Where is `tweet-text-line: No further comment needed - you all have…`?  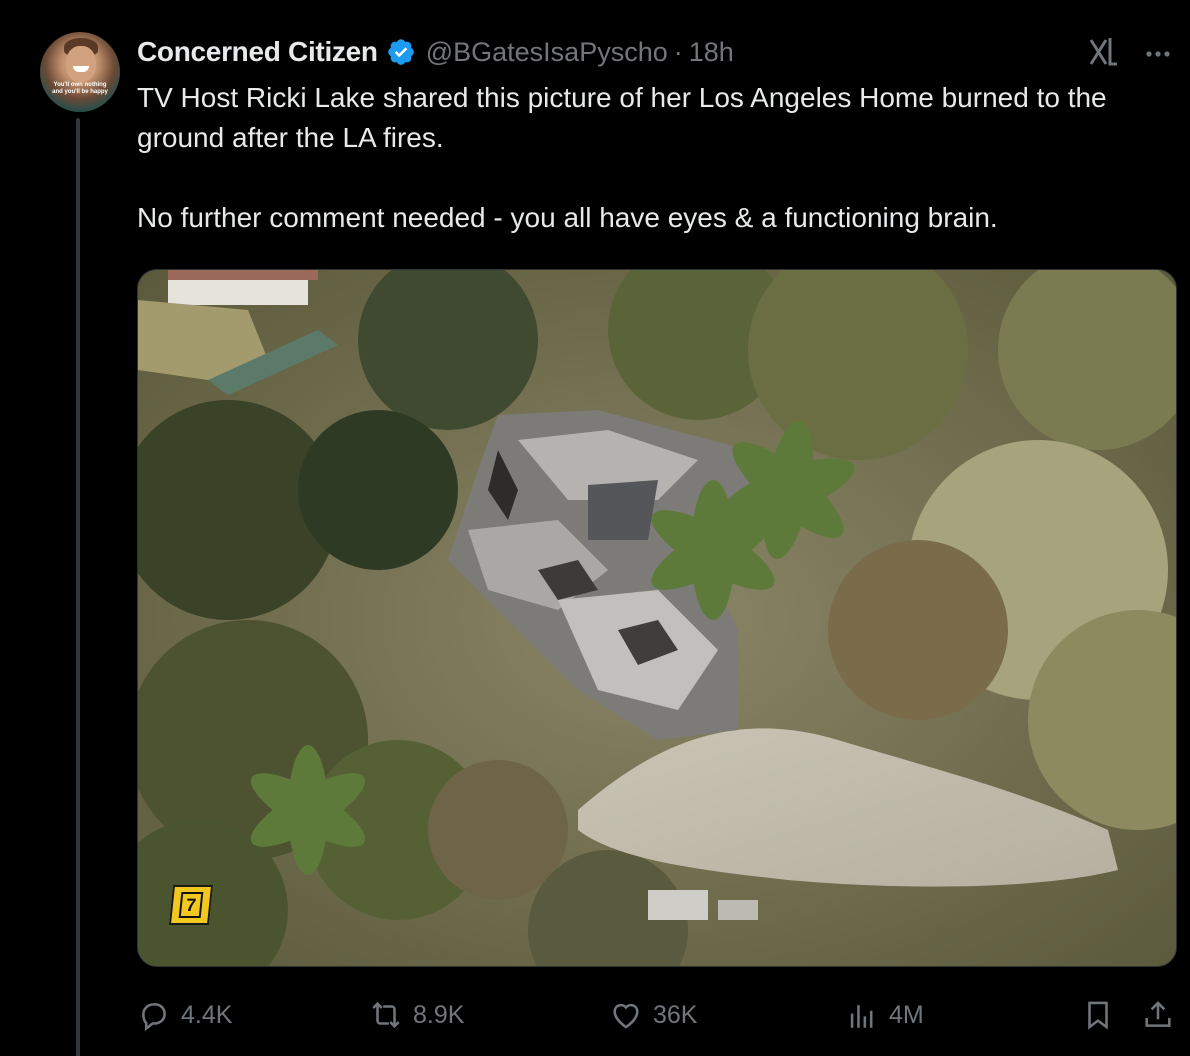
tweet-text-line: No further comment needed - you all have… is located at coordinates (567, 217).